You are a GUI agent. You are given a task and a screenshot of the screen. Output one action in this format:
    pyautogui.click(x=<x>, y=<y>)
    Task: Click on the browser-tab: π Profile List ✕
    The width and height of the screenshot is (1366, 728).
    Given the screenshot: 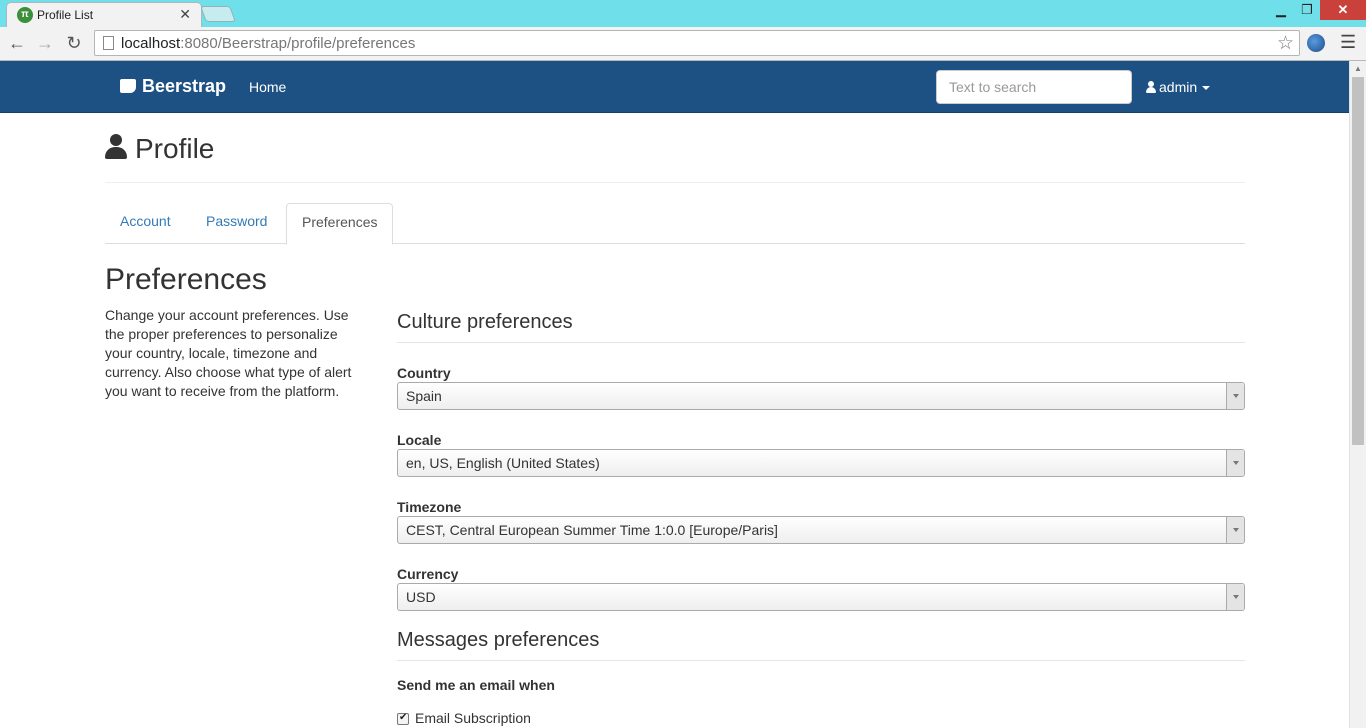 What is the action you would take?
    pyautogui.click(x=104, y=15)
    